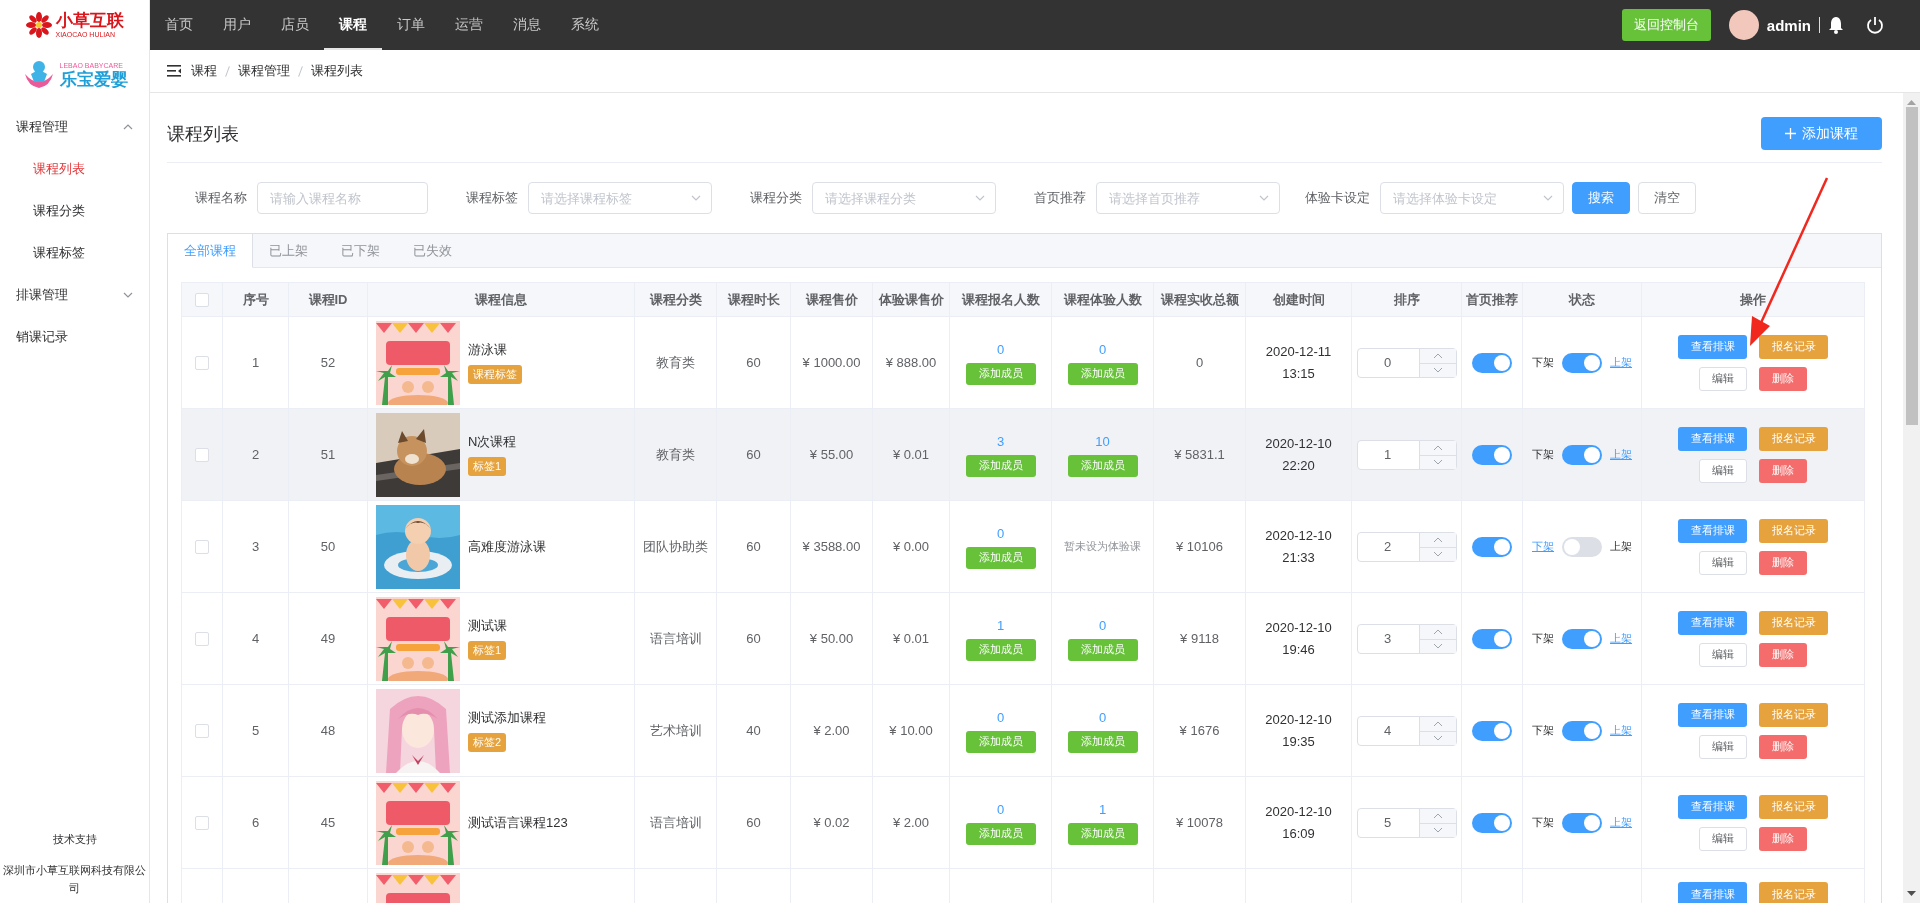 This screenshot has height=903, width=1920. Describe the element at coordinates (1911, 498) in the screenshot. I see `scrollbar` at that location.